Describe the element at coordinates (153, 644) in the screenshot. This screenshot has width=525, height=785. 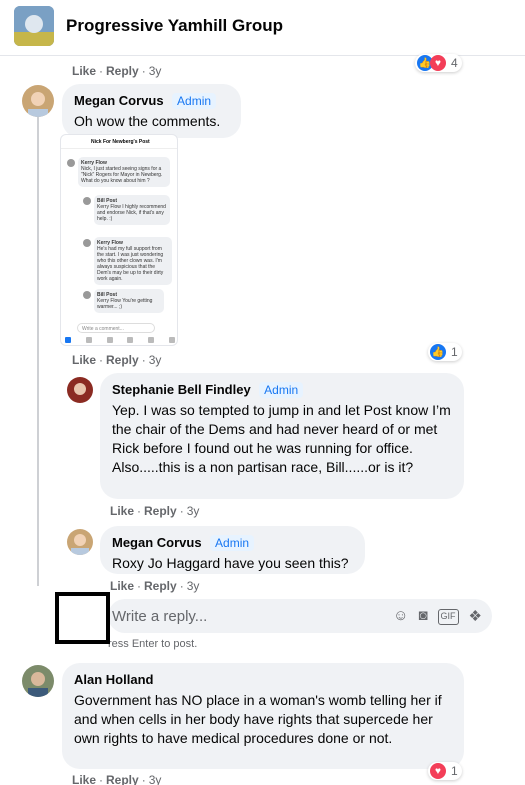
I see `press-enter-hint: ress Enter to post.` at that location.